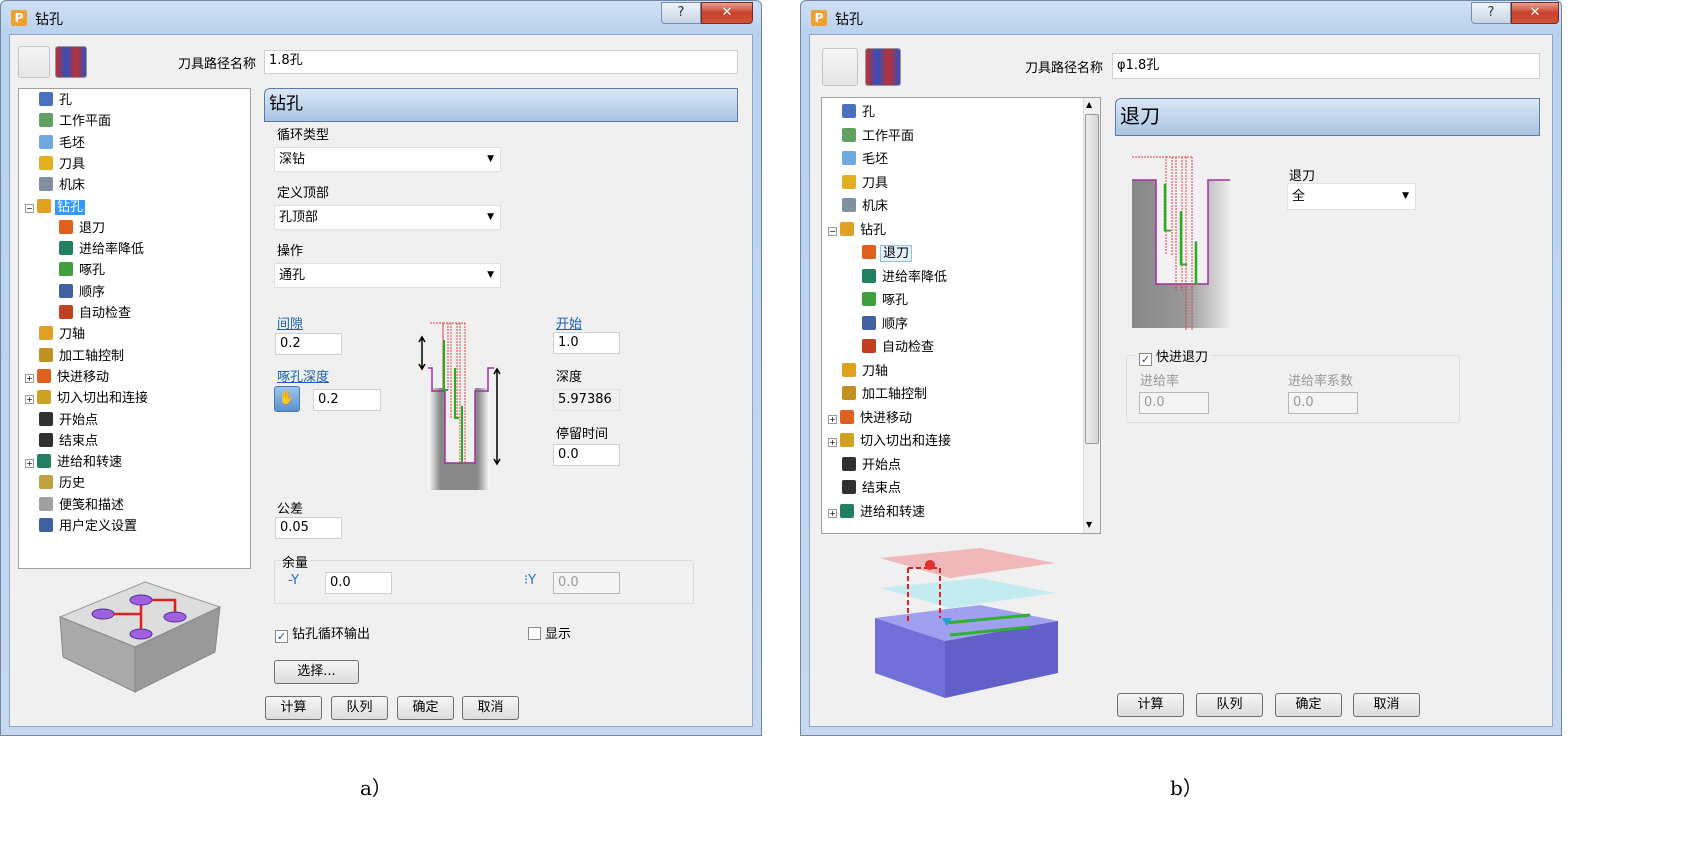  Describe the element at coordinates (290, 322) in the screenshot. I see `clearance-link: 间隙` at that location.